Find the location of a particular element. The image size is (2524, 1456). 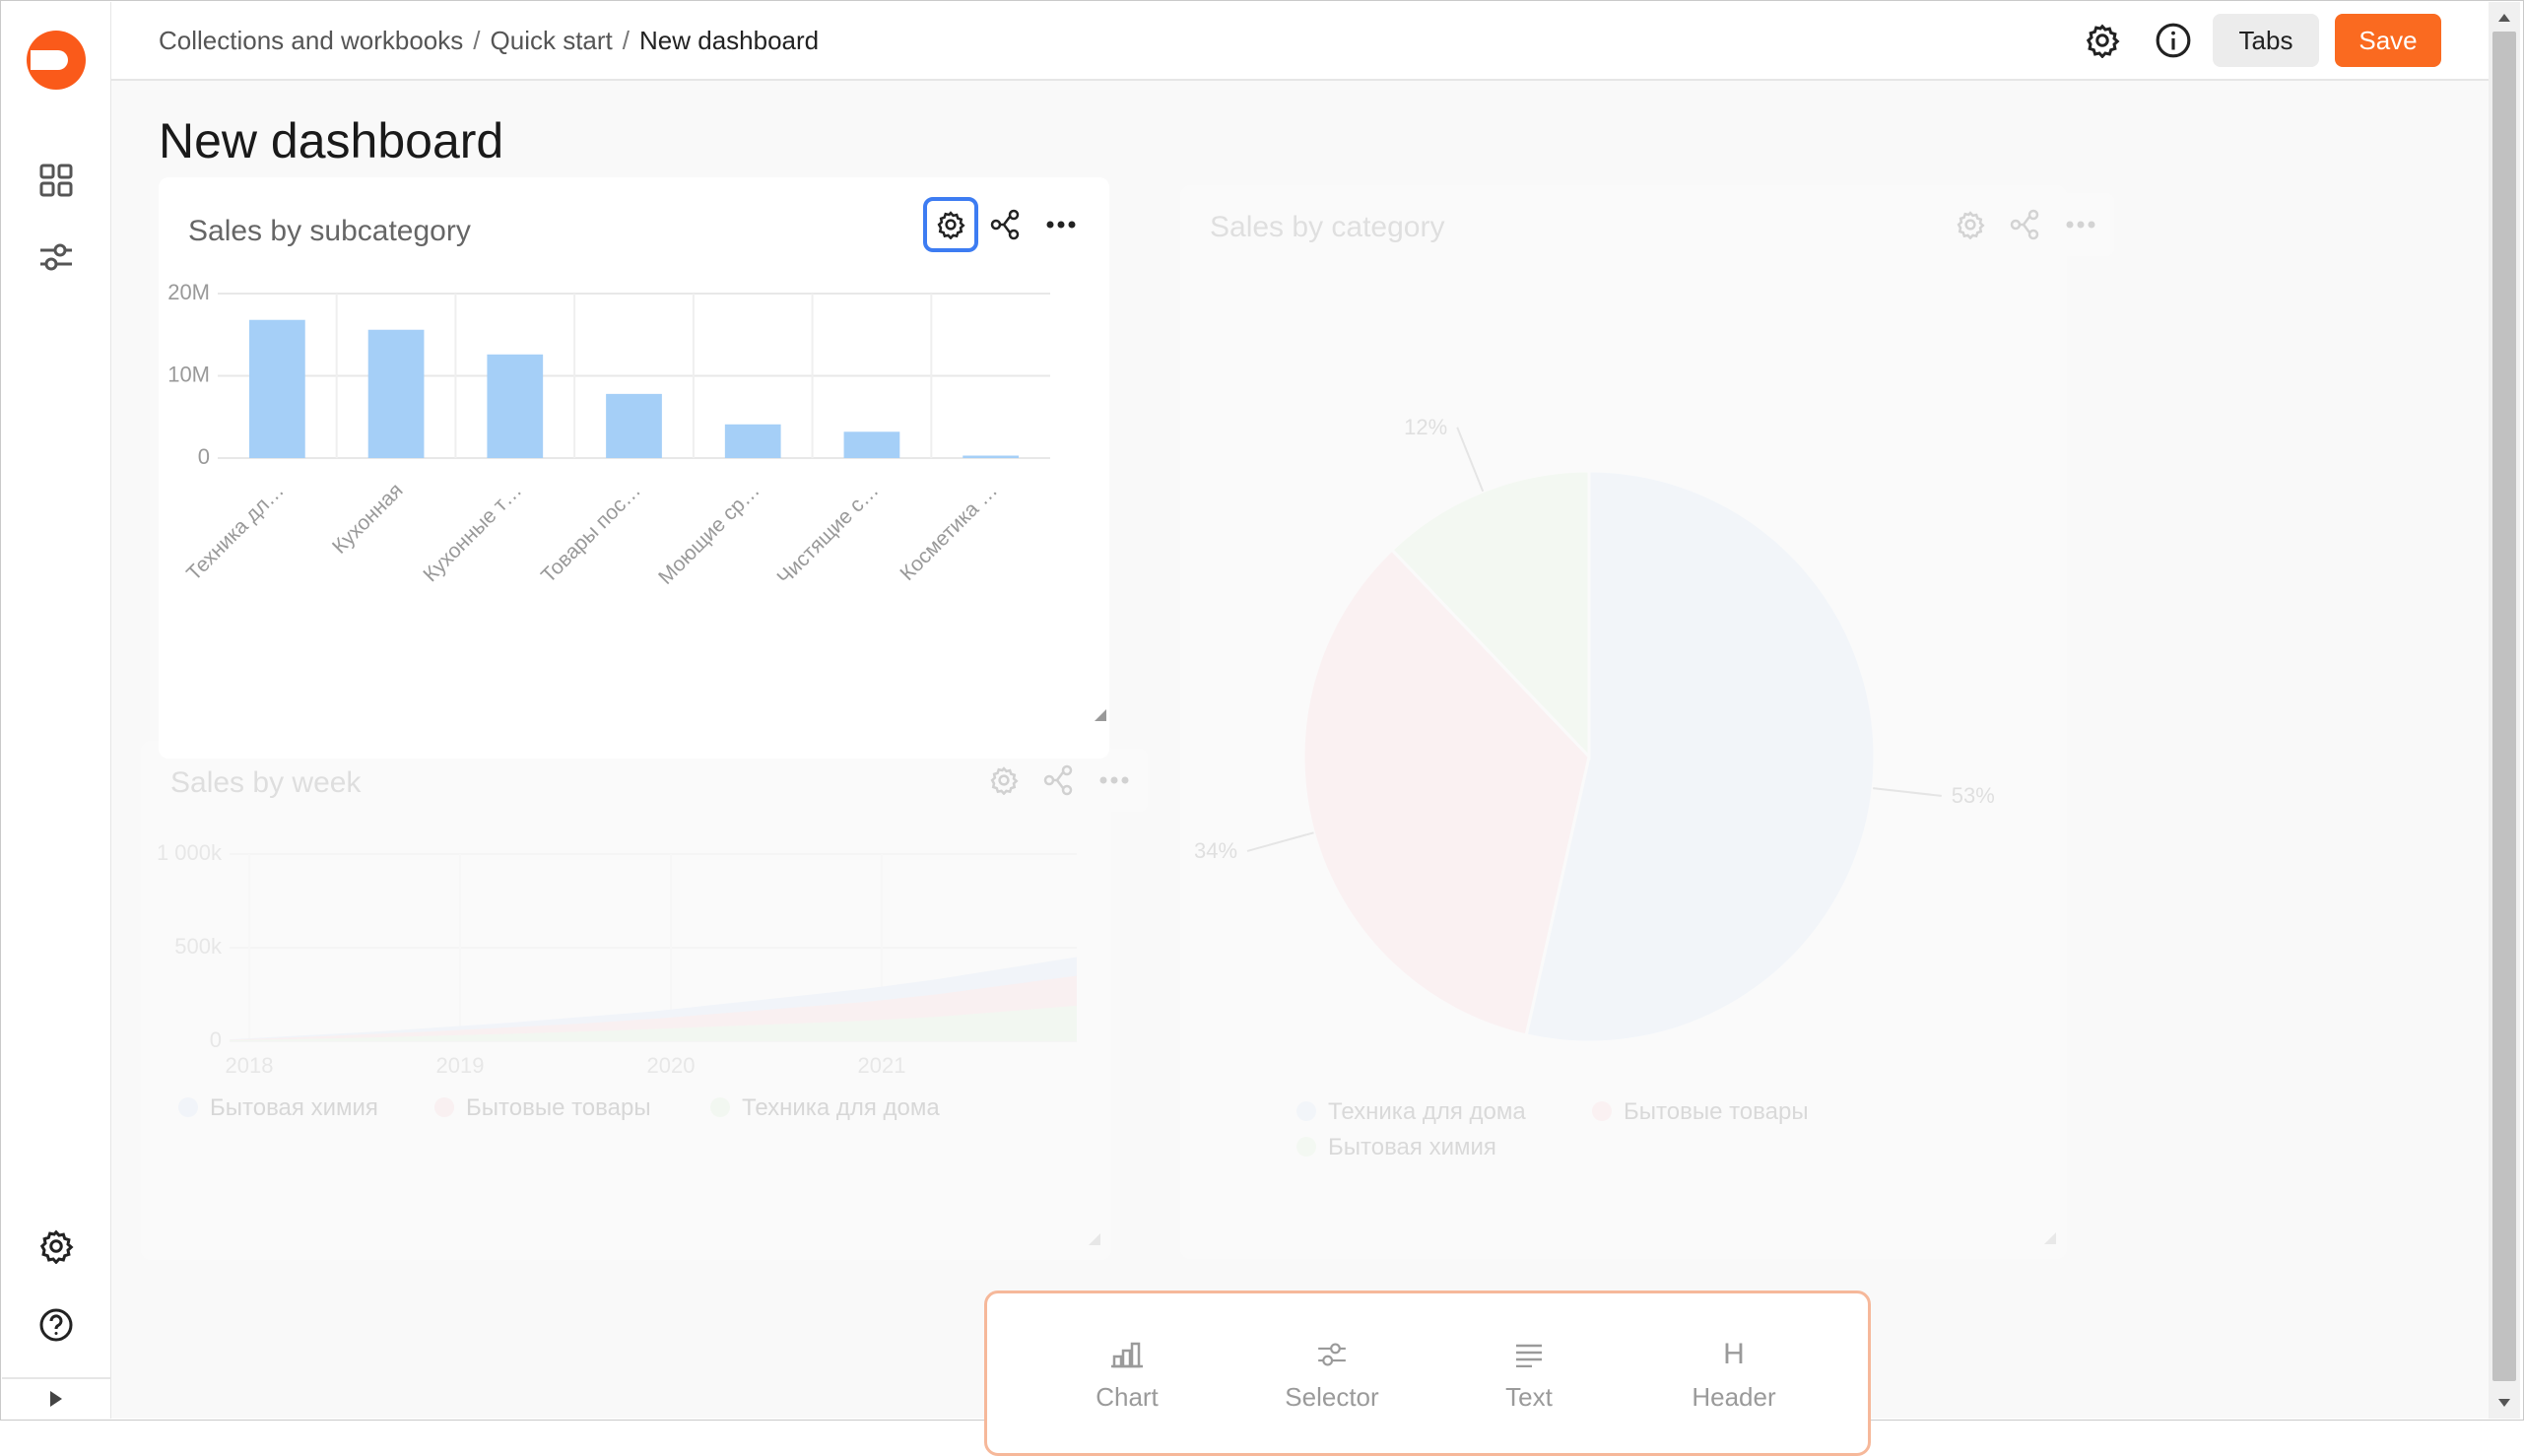

logo-icon is located at coordinates (56, 60).